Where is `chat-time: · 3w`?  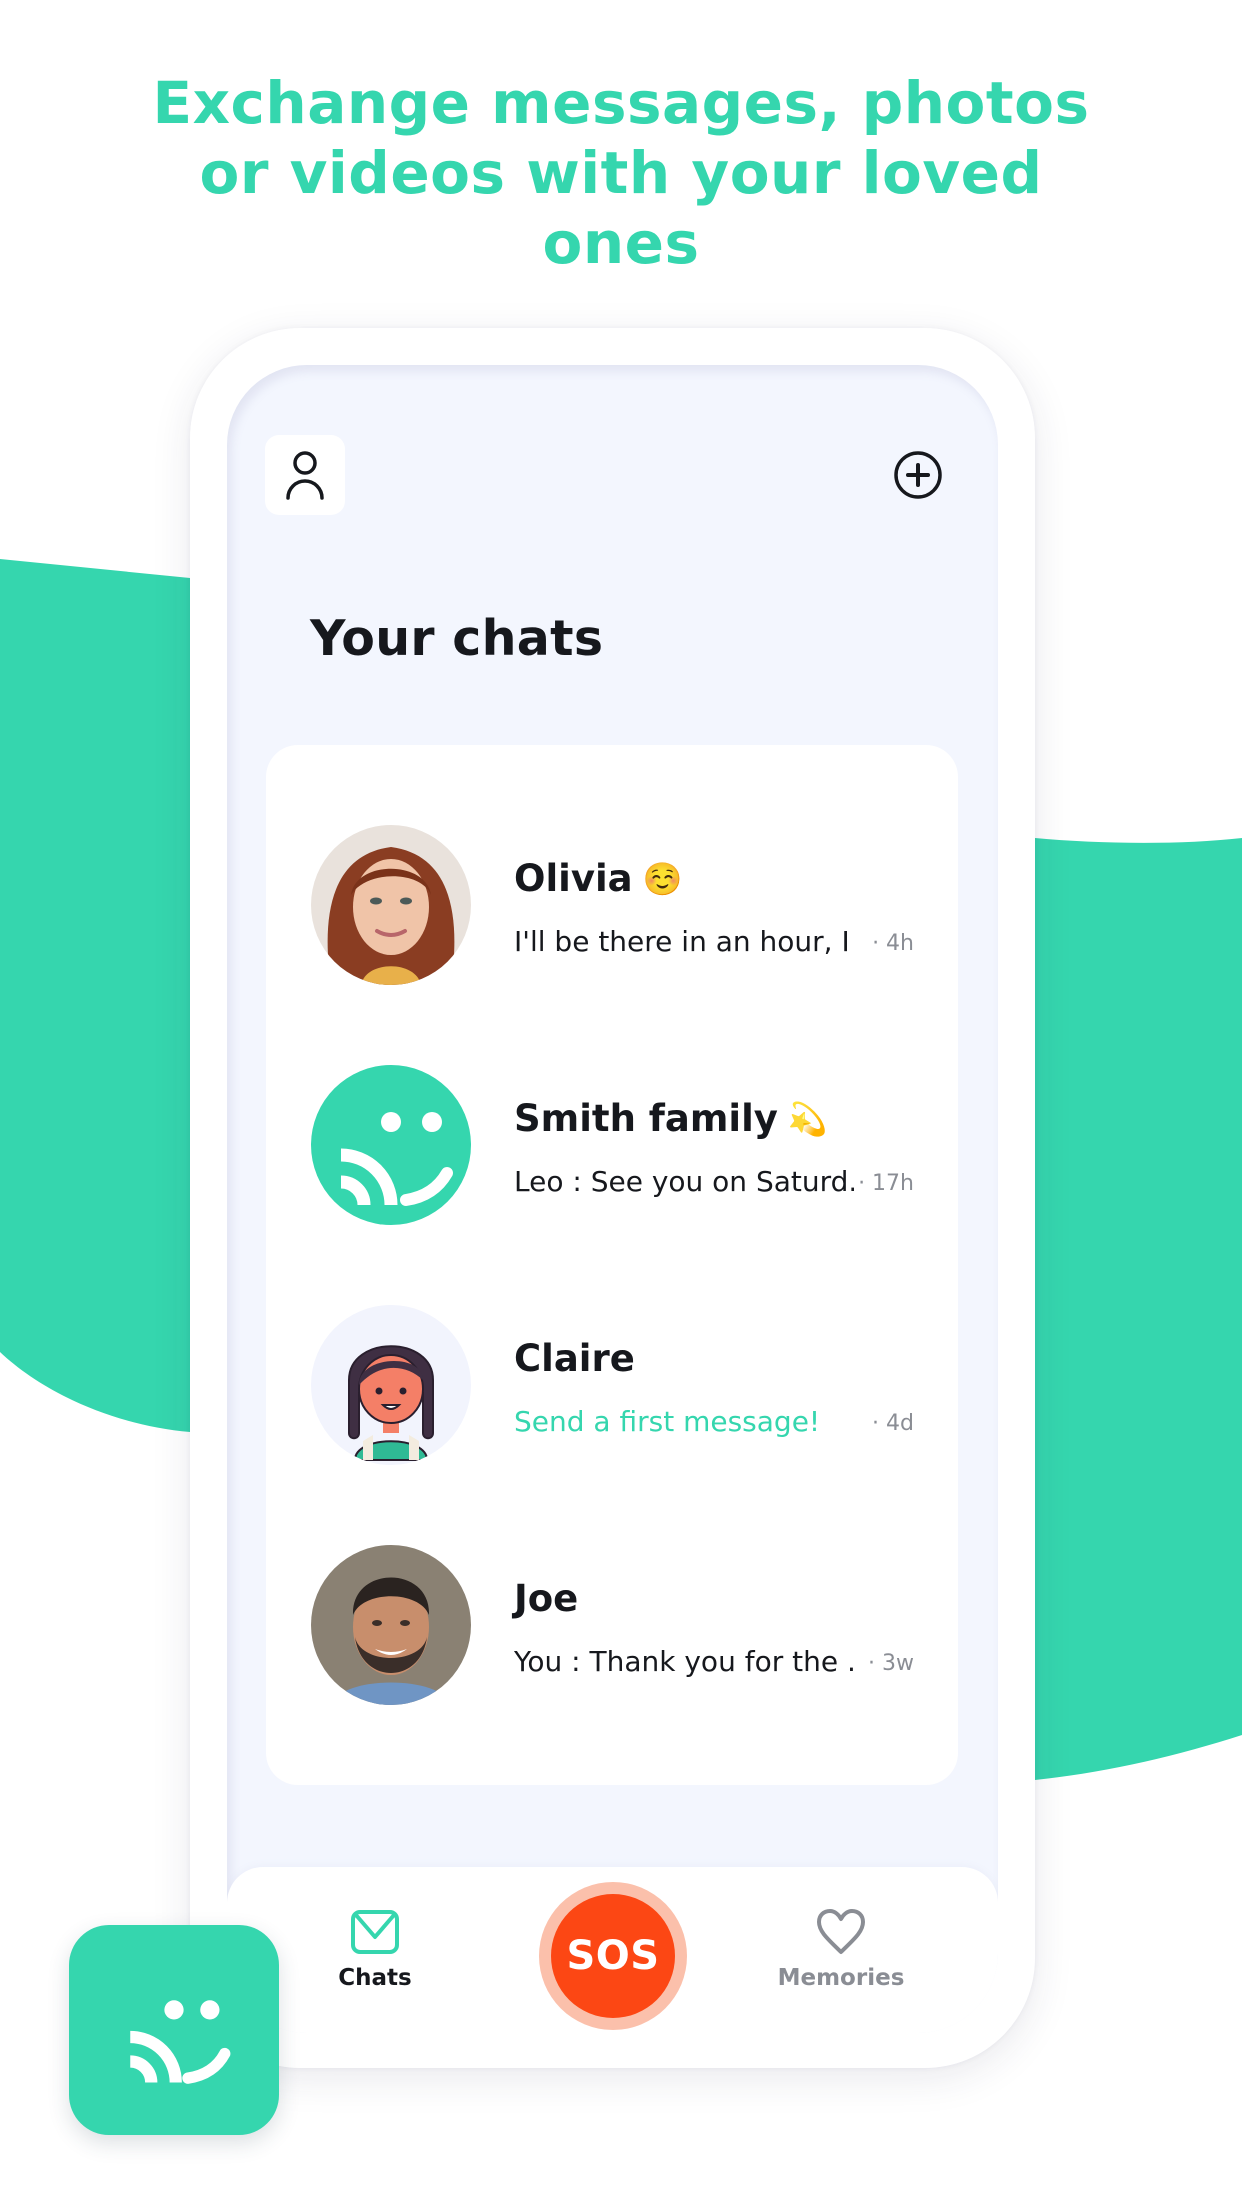
chat-time: · 3w is located at coordinates (891, 1663).